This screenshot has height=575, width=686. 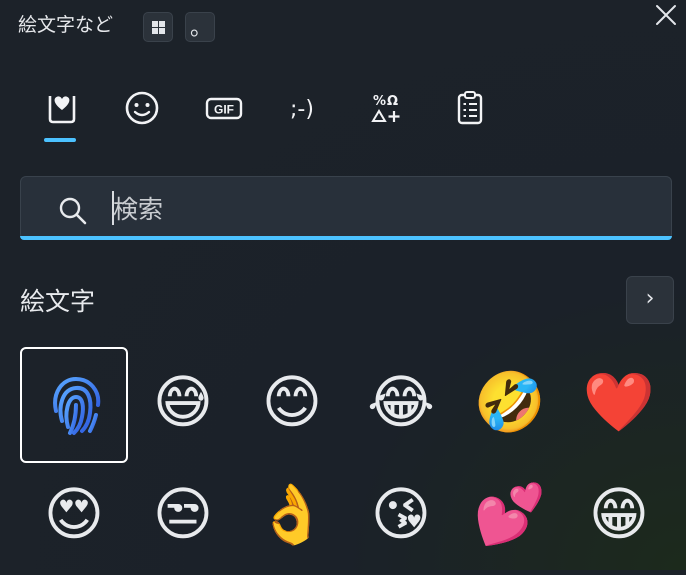 I want to click on windows-key-badge, so click(x=158, y=27).